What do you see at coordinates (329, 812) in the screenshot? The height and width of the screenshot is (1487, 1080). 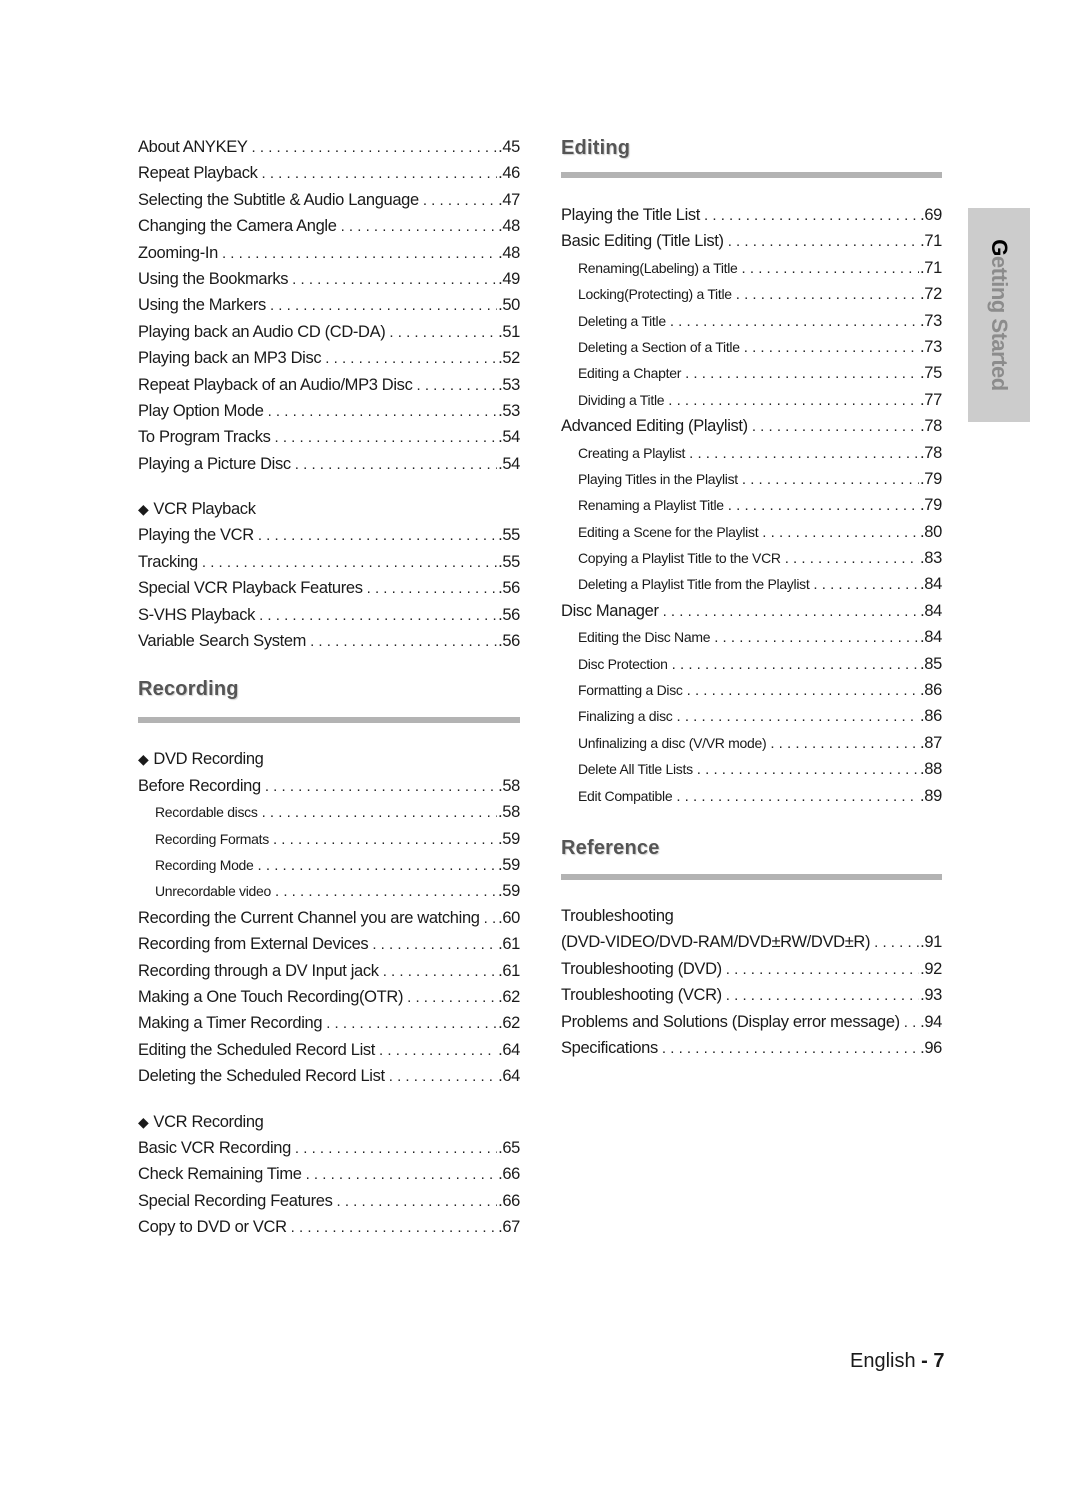 I see `toc-subentry: Recordable discs .58` at bounding box center [329, 812].